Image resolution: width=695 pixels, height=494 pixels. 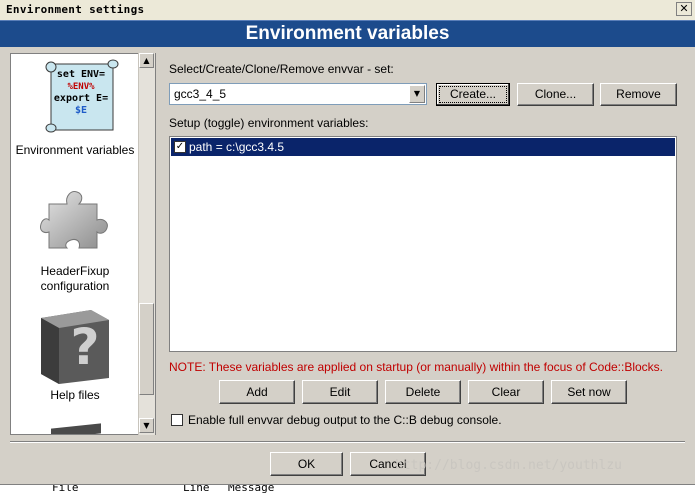 I want to click on edit-button: Edit, so click(x=340, y=392).